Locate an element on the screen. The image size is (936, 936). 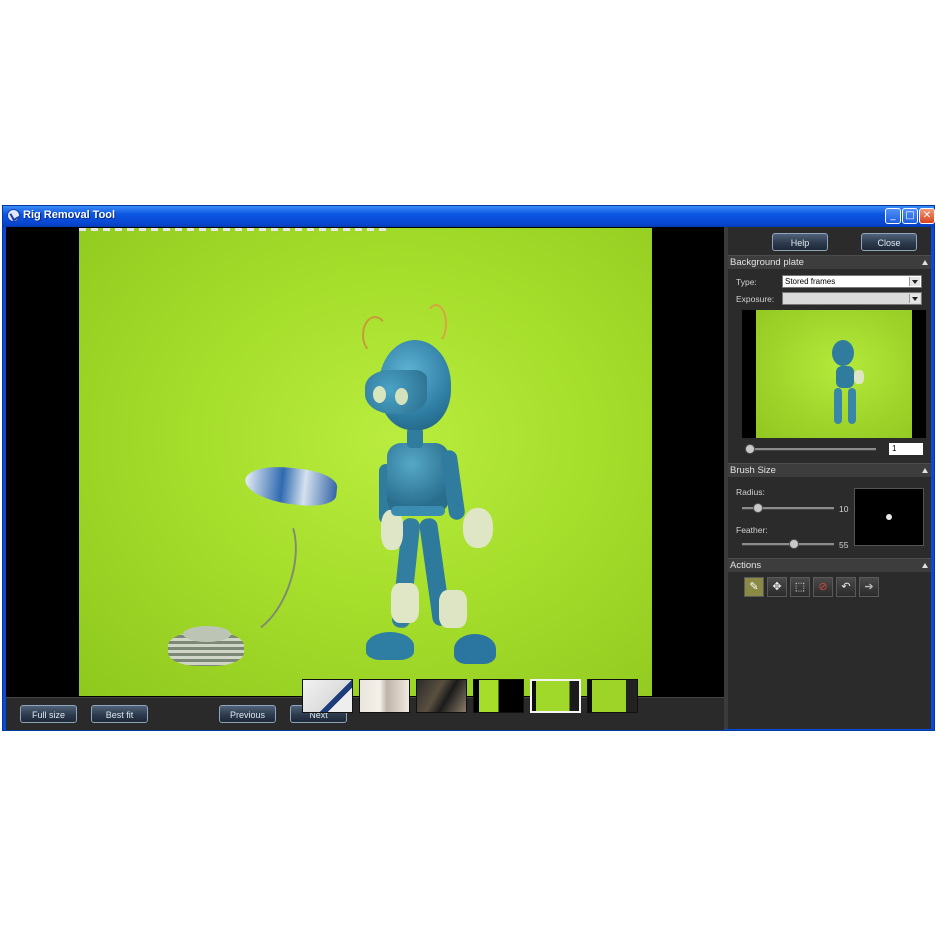
paint-brush-icon: ✎ is located at coordinates (754, 587).